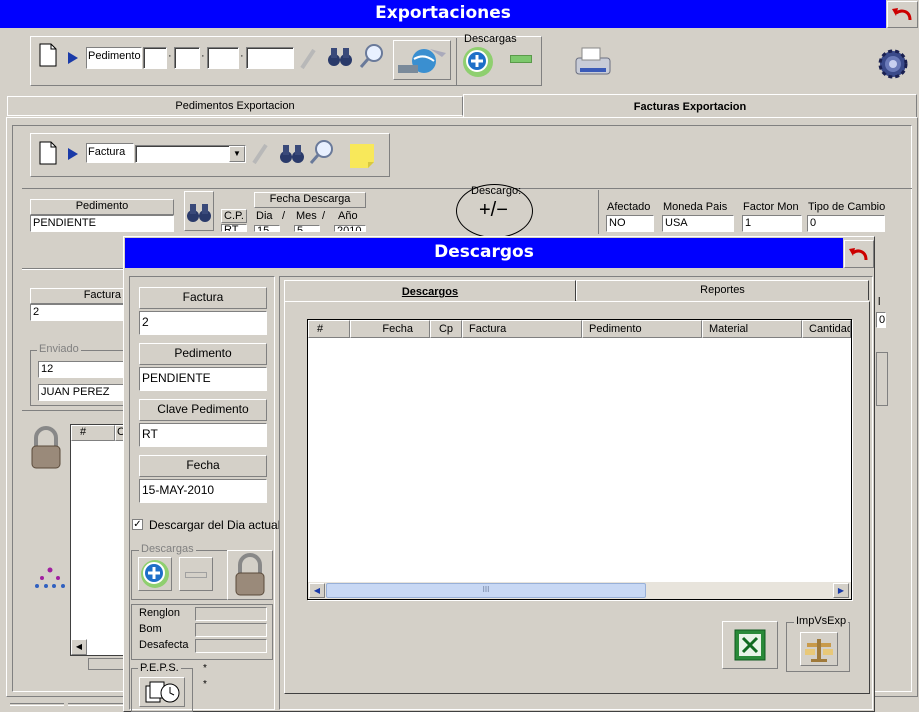 The height and width of the screenshot is (712, 919). Describe the element at coordinates (82, 369) in the screenshot. I see `enviado-value: 12` at that location.